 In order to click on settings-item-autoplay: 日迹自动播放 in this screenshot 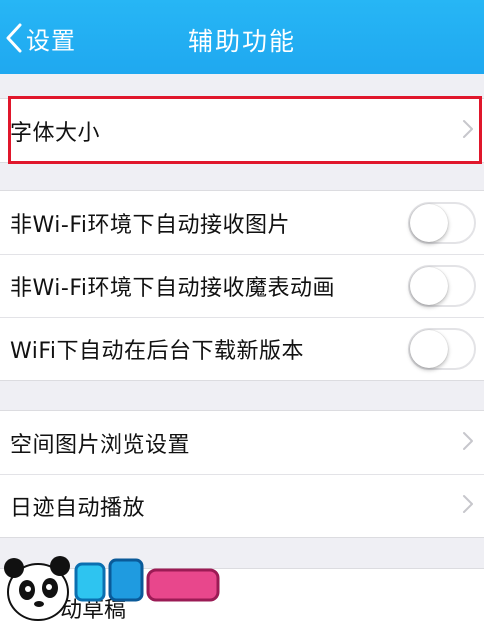, I will do `click(242, 505)`.